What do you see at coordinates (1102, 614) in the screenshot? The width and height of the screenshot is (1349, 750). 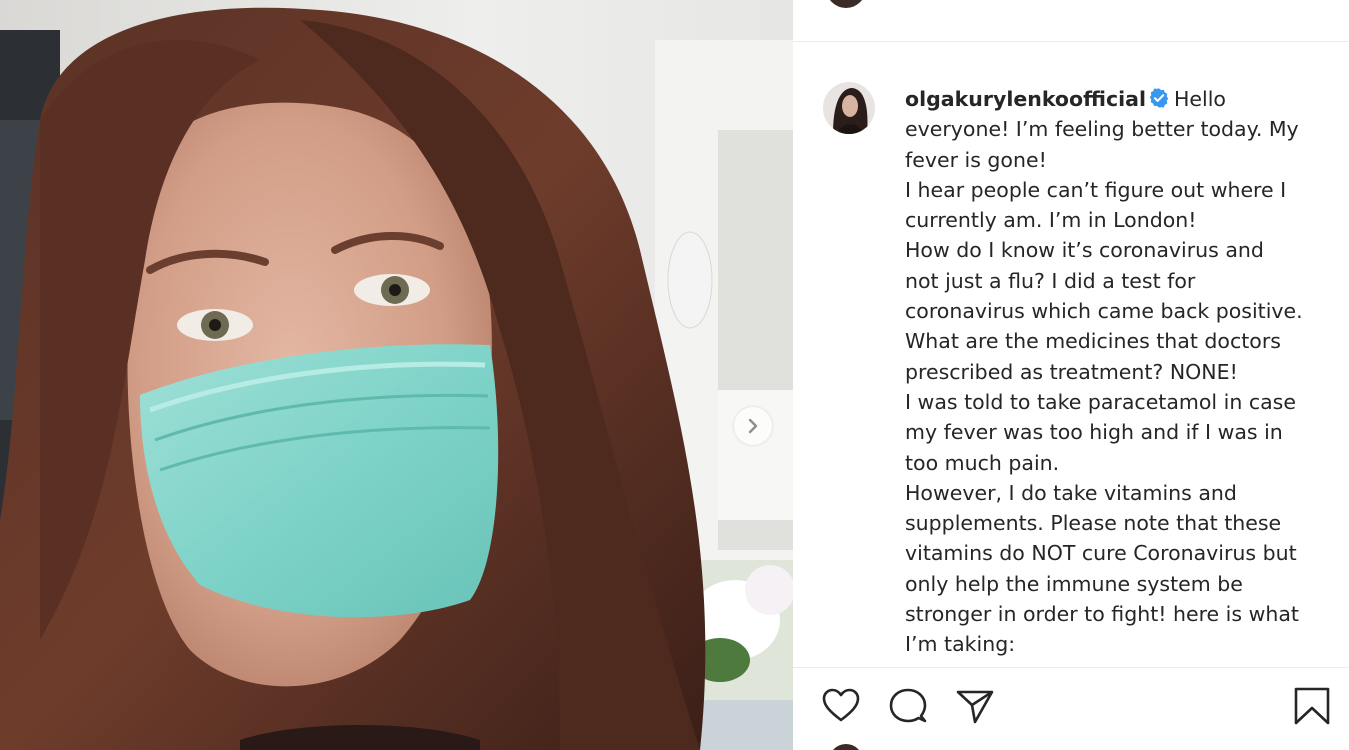 I see `caption-line: stronger in order to fight! here is what` at bounding box center [1102, 614].